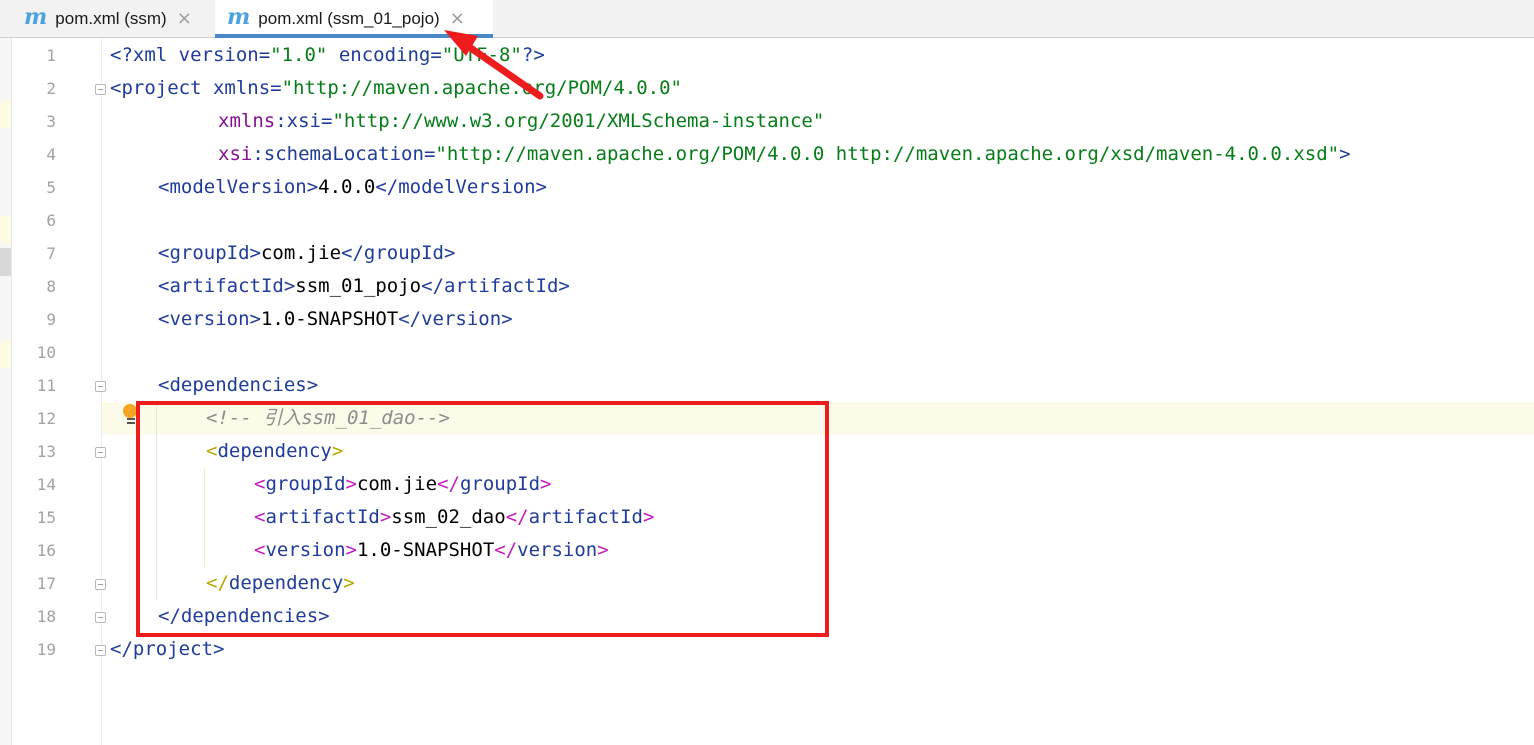 This screenshot has width=1534, height=745. I want to click on code-line-11: <dependencies>, so click(238, 385).